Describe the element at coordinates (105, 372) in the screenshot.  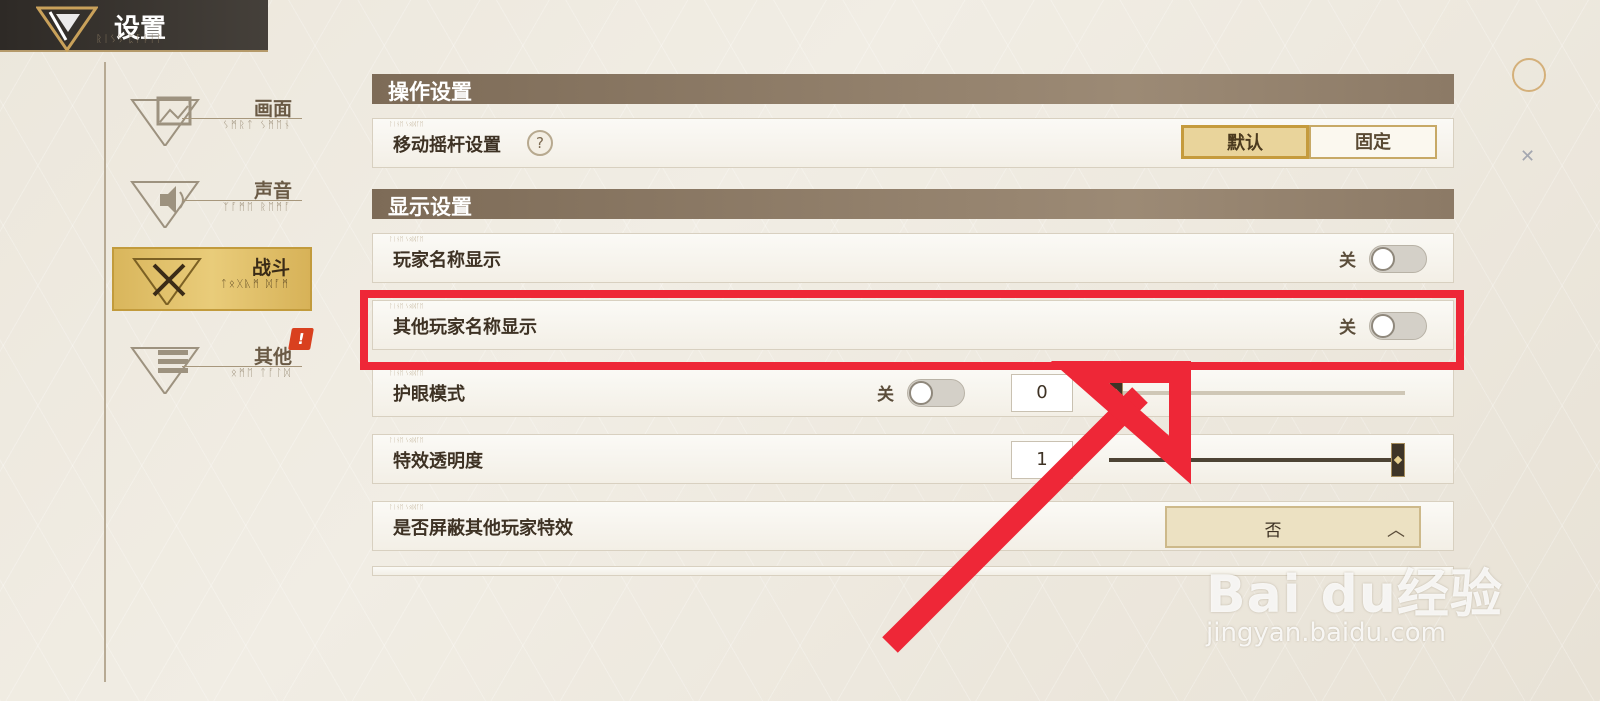
I see `sidebar-divider` at that location.